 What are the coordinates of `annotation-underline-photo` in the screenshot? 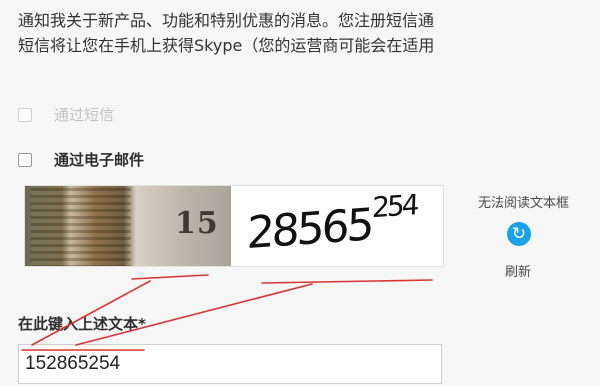 It's located at (170, 277).